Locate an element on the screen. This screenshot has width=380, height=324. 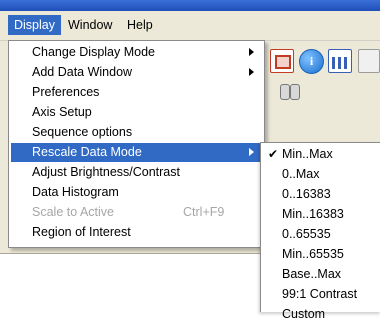
submenu-item-label: 0..16383 is located at coordinates (306, 194).